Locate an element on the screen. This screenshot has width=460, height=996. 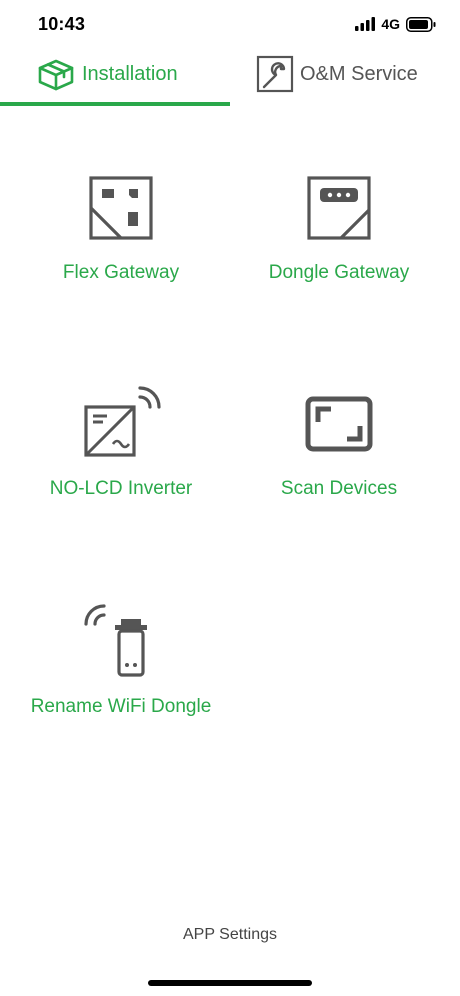
tab-om-service: O&M Service is located at coordinates (337, 74).